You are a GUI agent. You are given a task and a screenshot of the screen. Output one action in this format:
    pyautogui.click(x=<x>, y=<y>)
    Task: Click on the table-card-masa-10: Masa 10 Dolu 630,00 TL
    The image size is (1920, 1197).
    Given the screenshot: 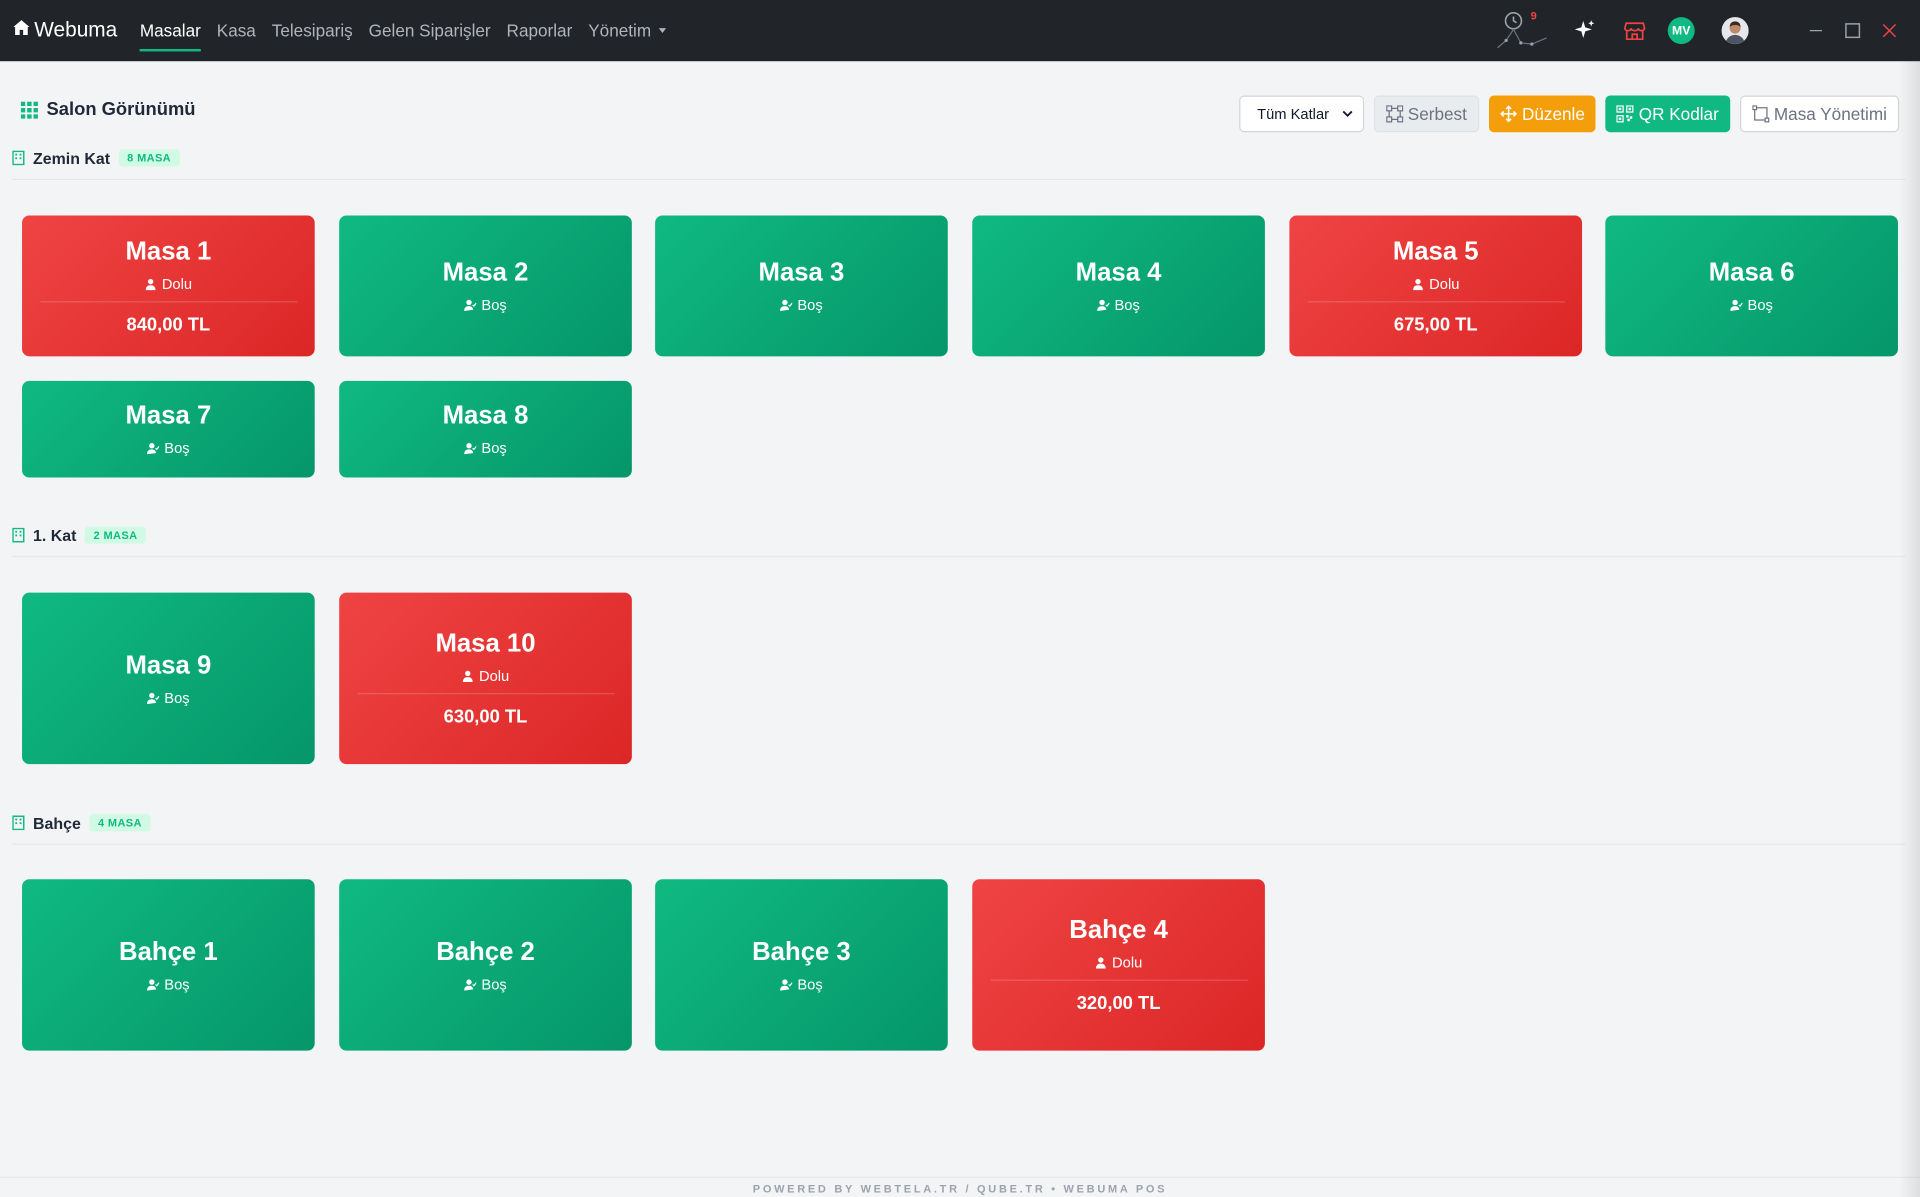 What is the action you would take?
    pyautogui.click(x=485, y=678)
    